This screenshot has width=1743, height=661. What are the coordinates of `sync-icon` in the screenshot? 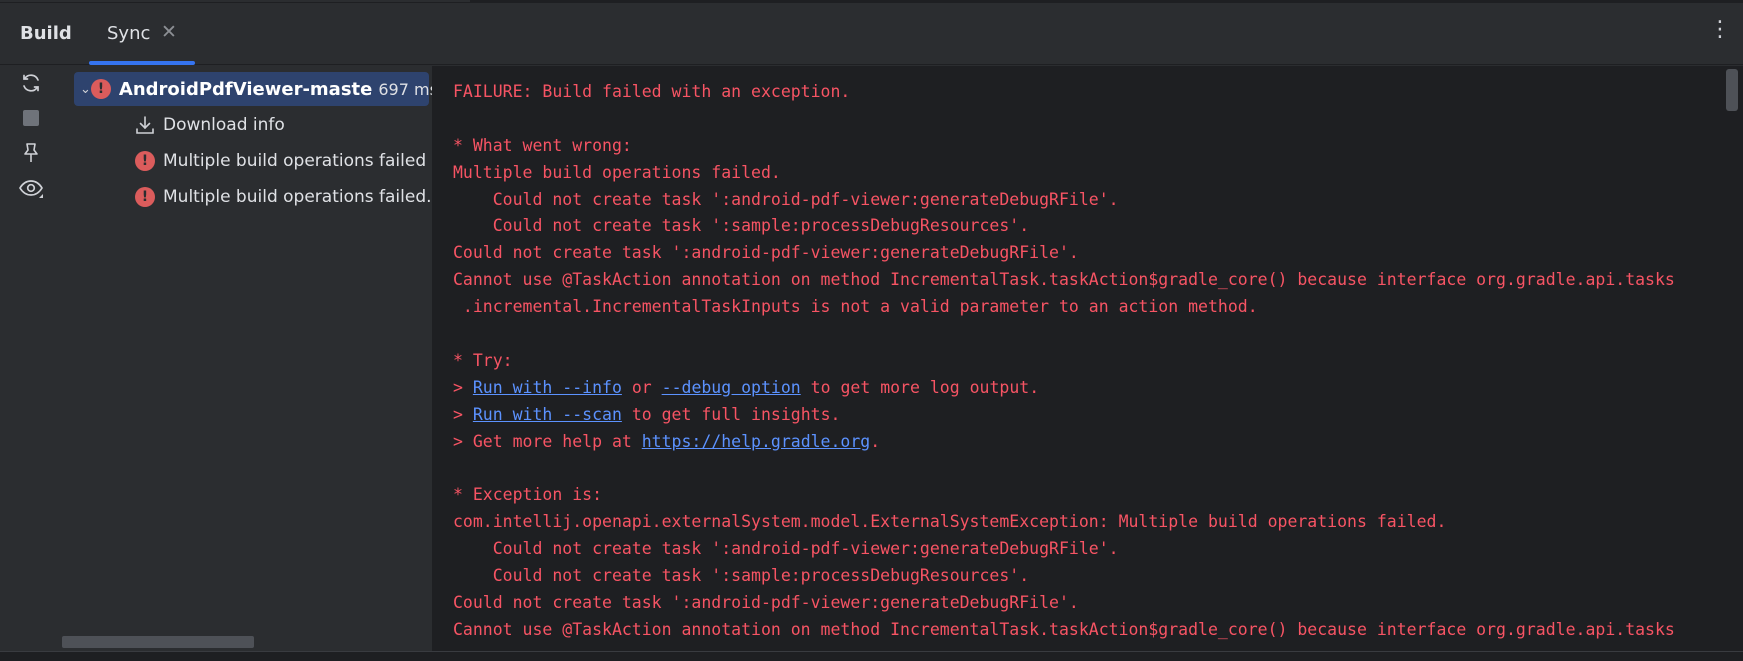 It's located at (31, 83).